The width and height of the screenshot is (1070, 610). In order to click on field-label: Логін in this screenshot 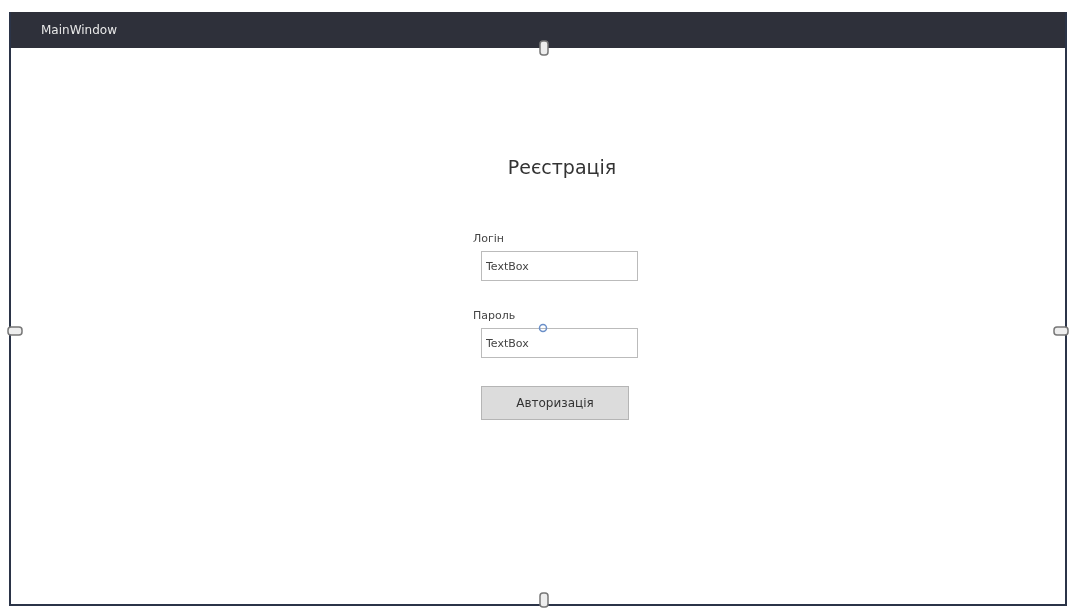, I will do `click(489, 238)`.